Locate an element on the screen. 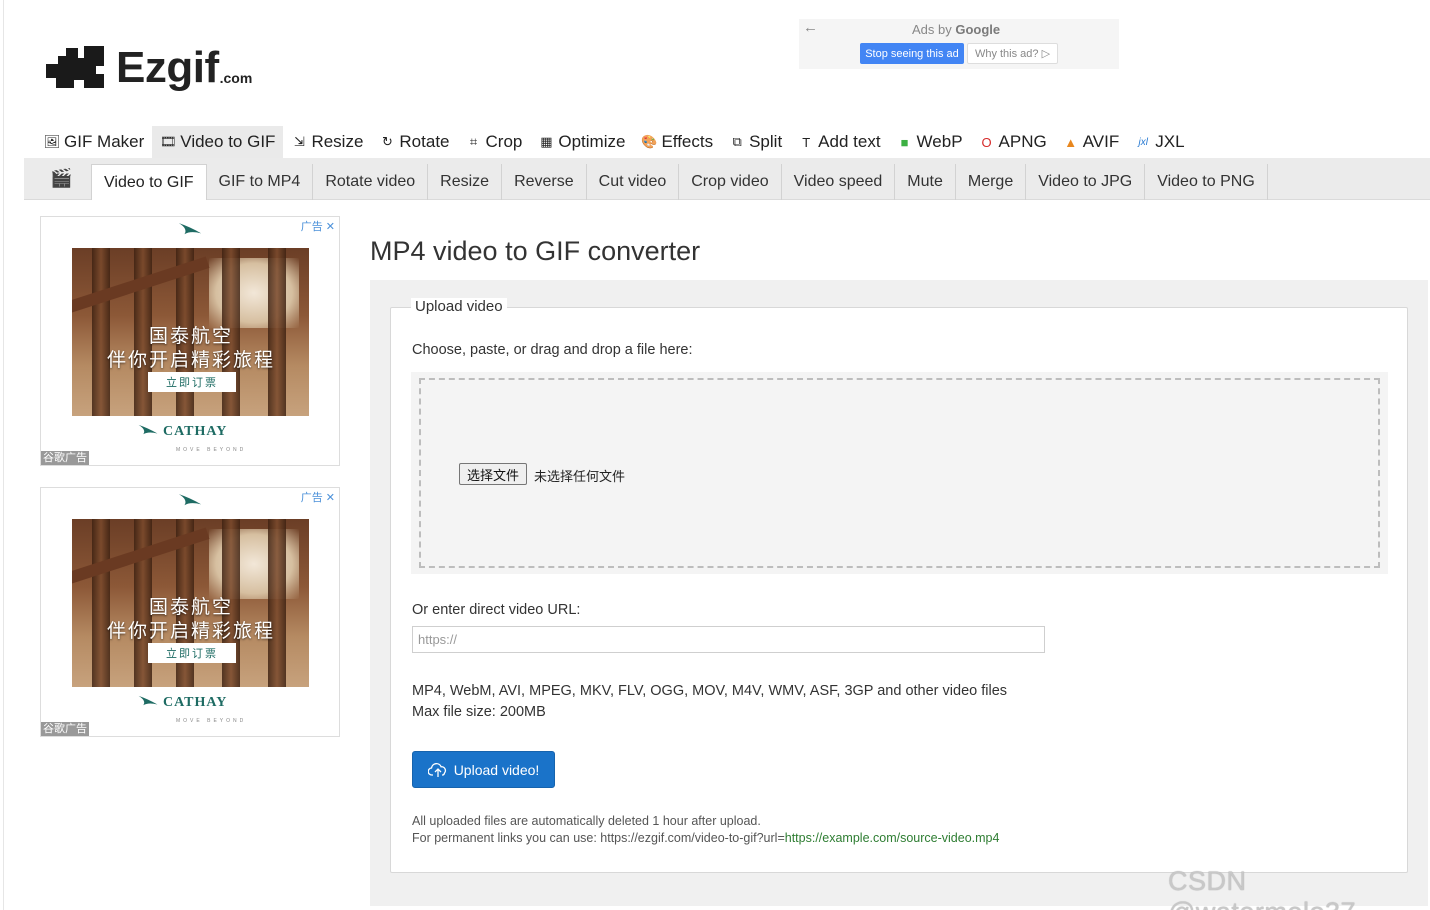 The width and height of the screenshot is (1430, 910). nav-split: ⧉ Split is located at coordinates (755, 142).